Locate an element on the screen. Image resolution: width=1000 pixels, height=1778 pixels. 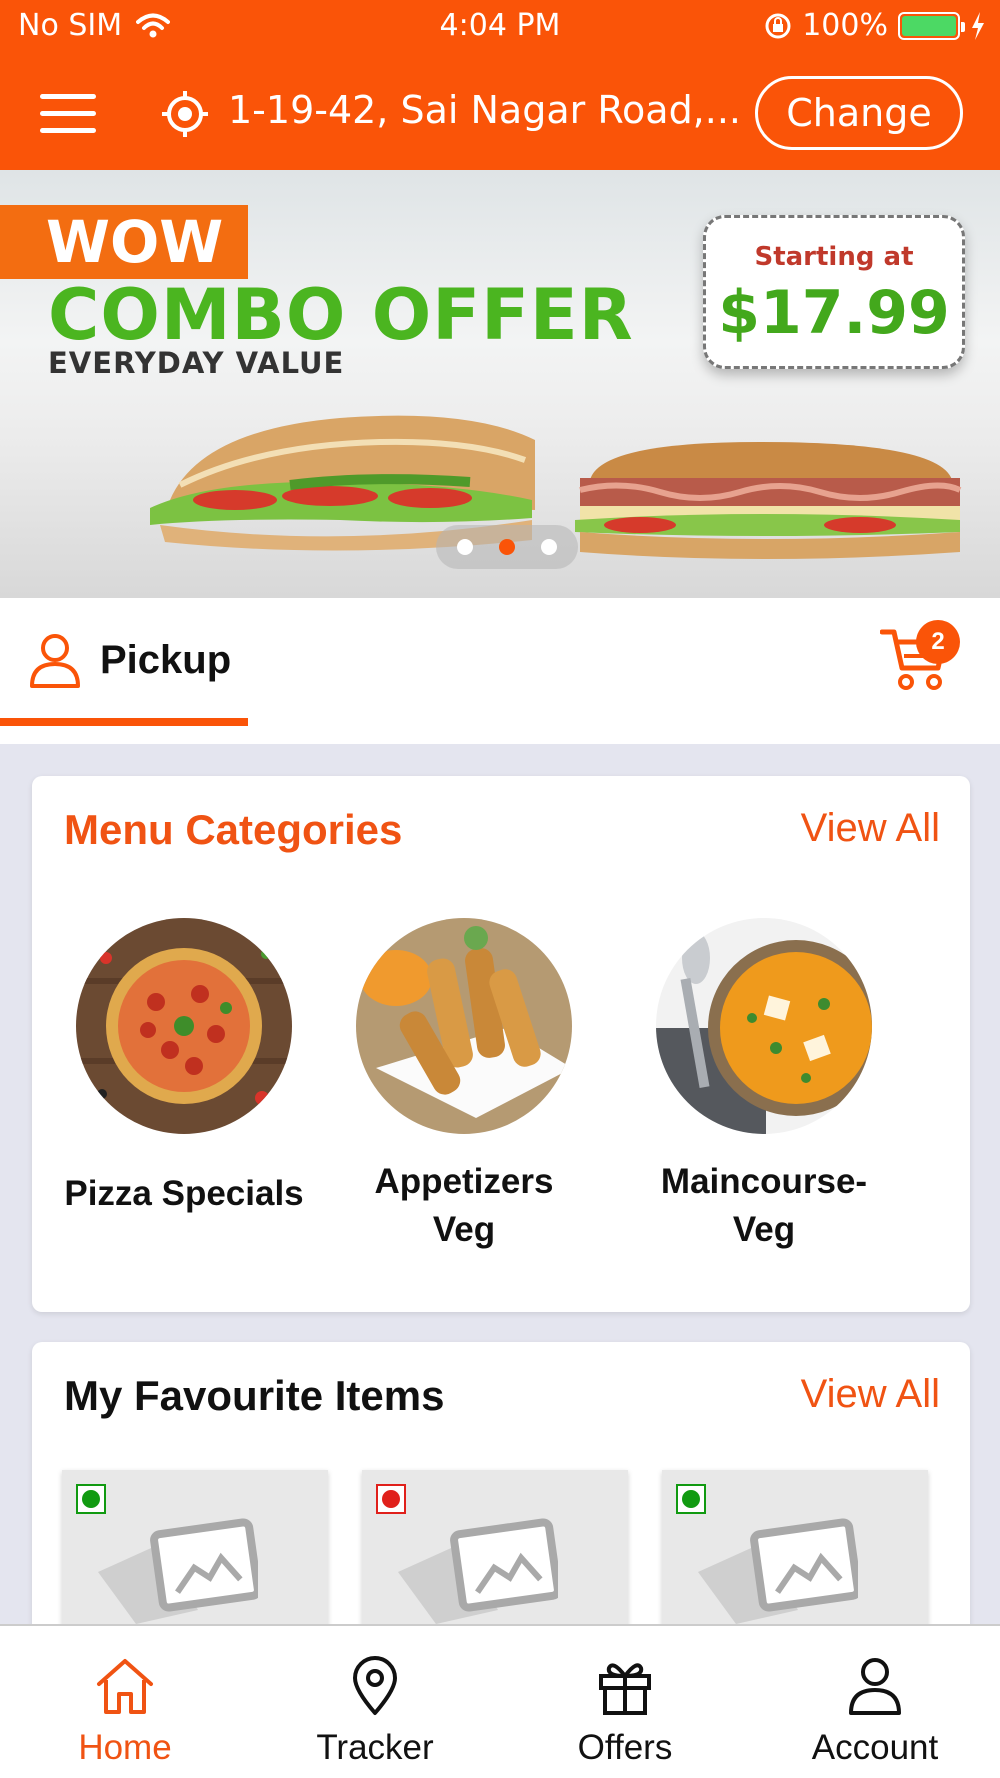
battery-icon is located at coordinates (931, 25).